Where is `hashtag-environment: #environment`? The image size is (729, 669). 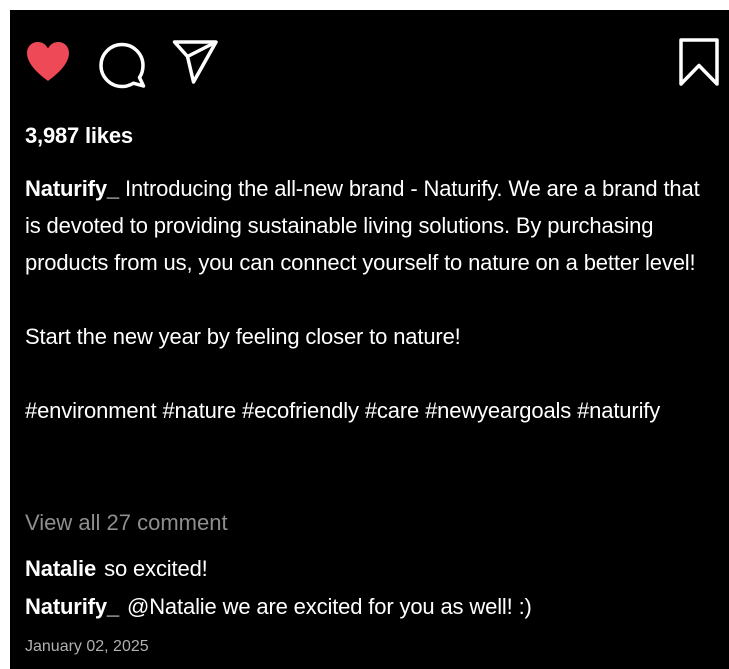 hashtag-environment: #environment is located at coordinates (91, 410).